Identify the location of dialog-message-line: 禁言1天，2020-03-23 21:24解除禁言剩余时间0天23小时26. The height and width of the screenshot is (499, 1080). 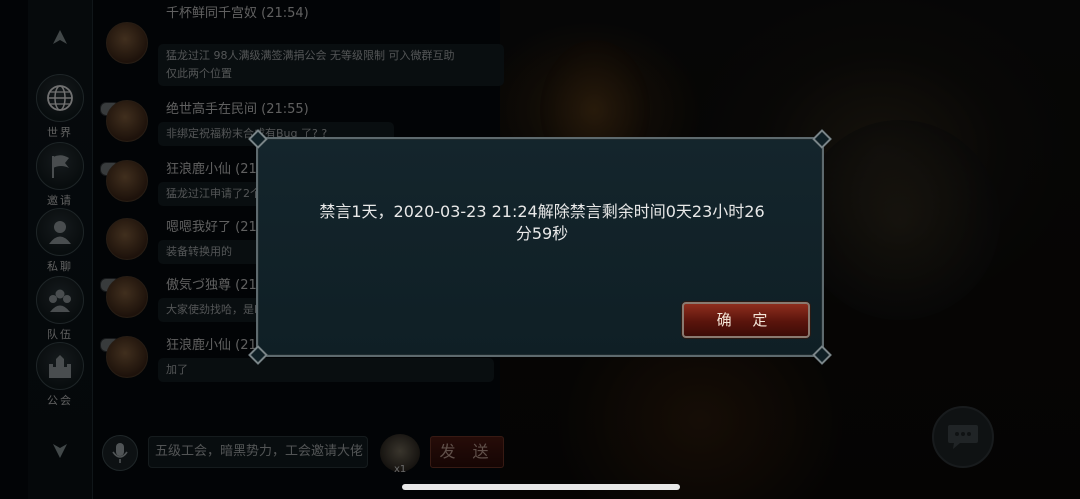
(542, 211).